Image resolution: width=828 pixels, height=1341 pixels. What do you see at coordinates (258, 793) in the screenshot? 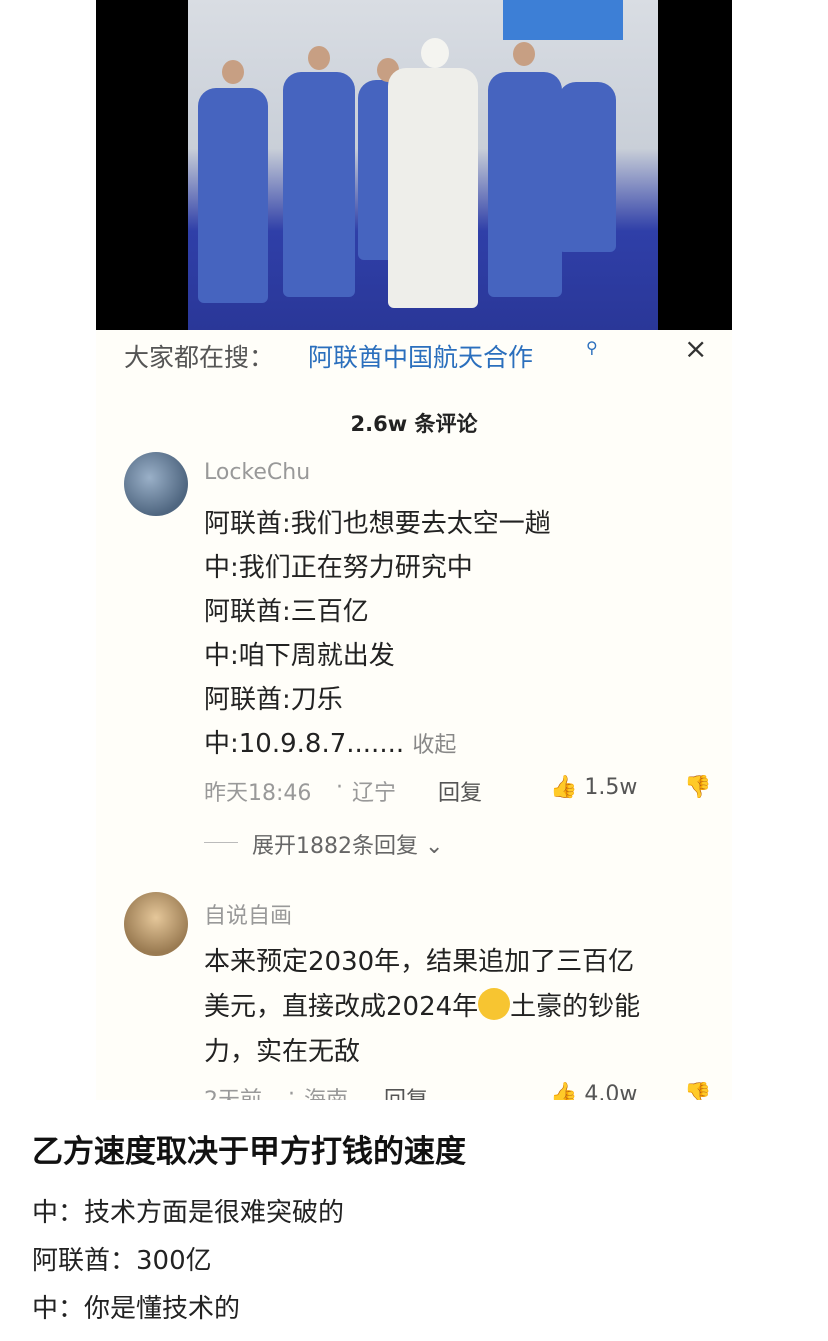
I see `comment-time: 昨天18:46` at bounding box center [258, 793].